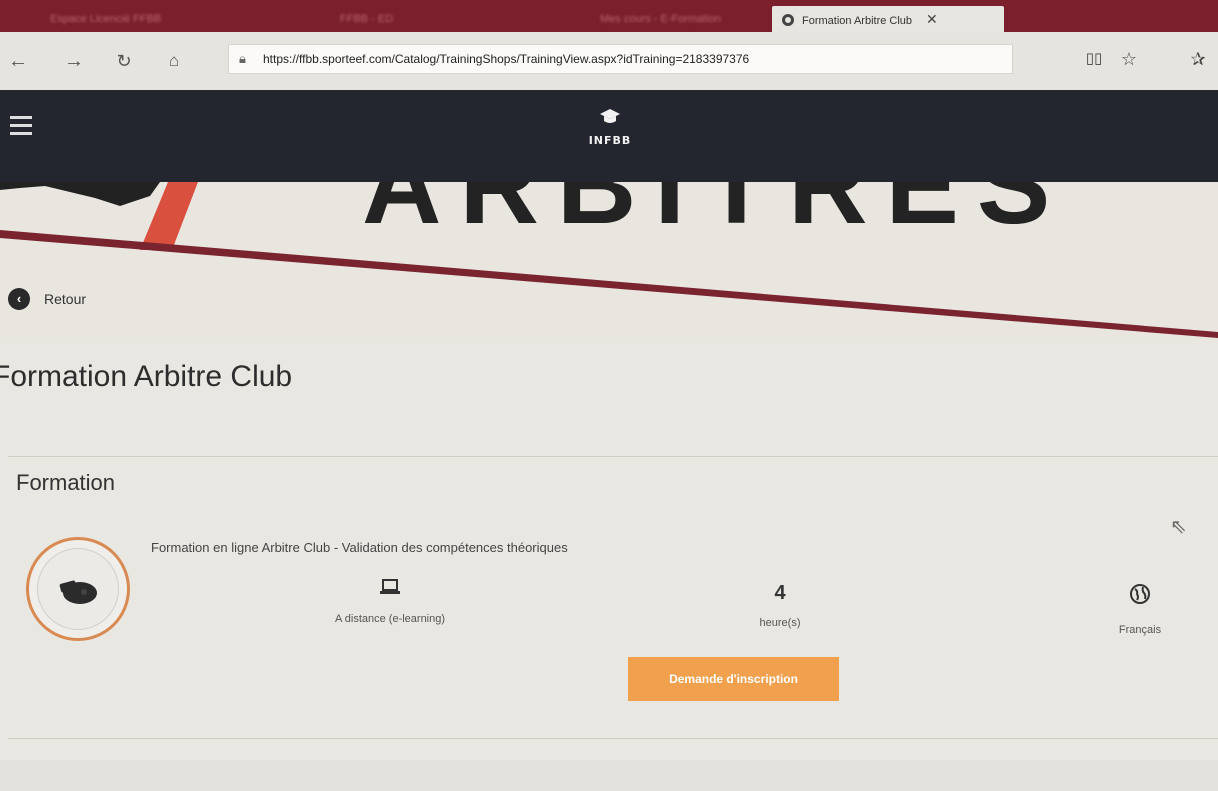  Describe the element at coordinates (174, 61) in the screenshot. I see `home-icon: ⌂` at that location.